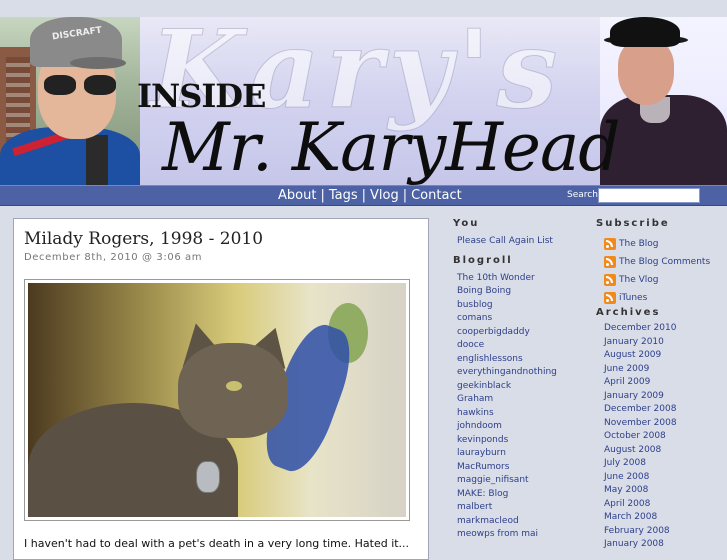 This screenshot has width=727, height=560. Describe the element at coordinates (505, 241) in the screenshot. I see `you-link: Please Call Again List` at that location.